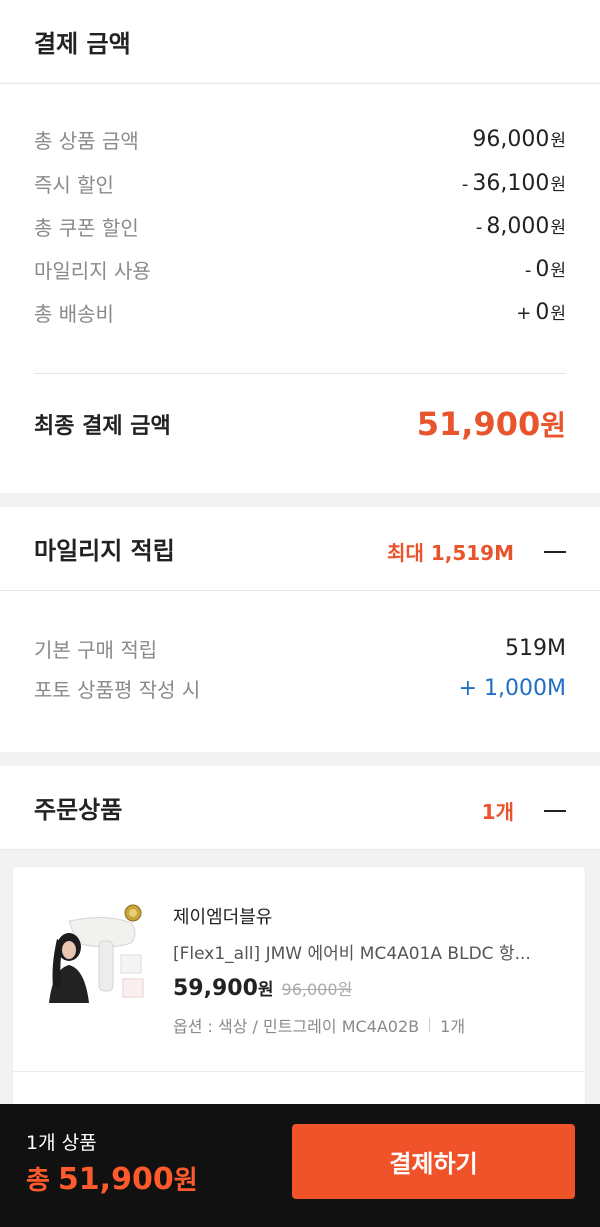  What do you see at coordinates (300, 424) in the screenshot?
I see `final-payment-row: 최종 결제 금액 51,900 원` at bounding box center [300, 424].